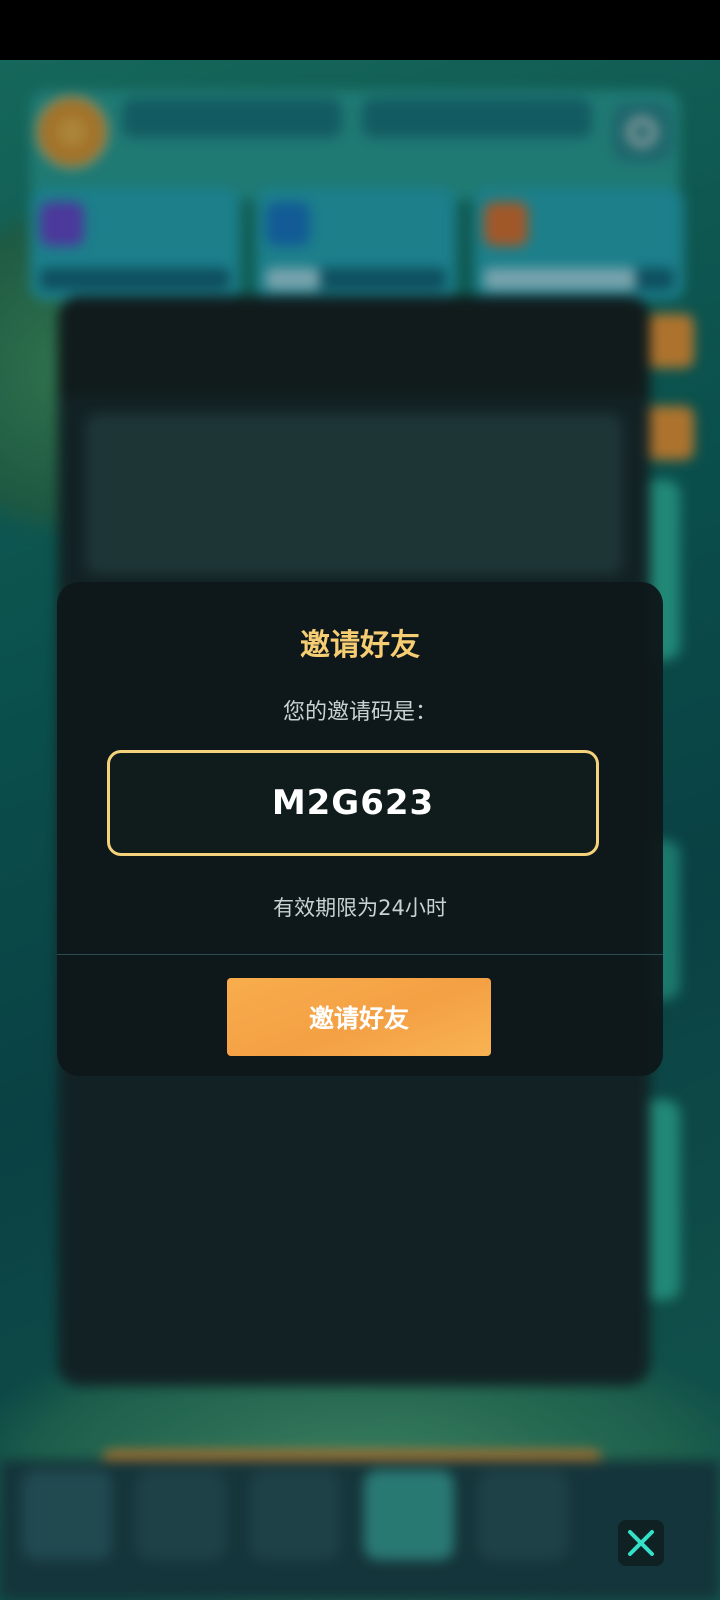 Image resolution: width=720 pixels, height=1600 pixels. I want to click on status-bar, so click(360, 30).